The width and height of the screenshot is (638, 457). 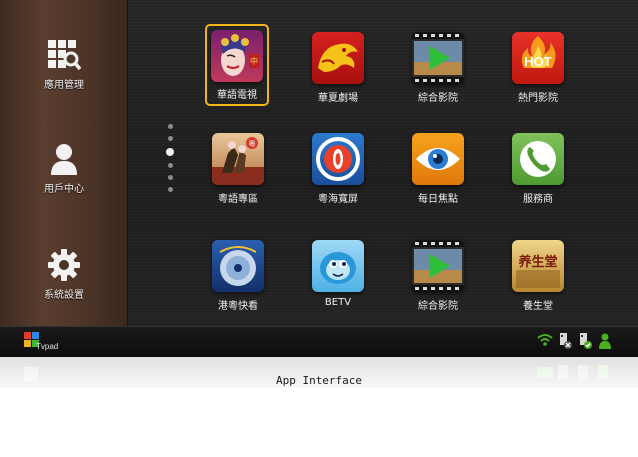 I want to click on sidebar-item-label: 應用管理, so click(x=64, y=85).